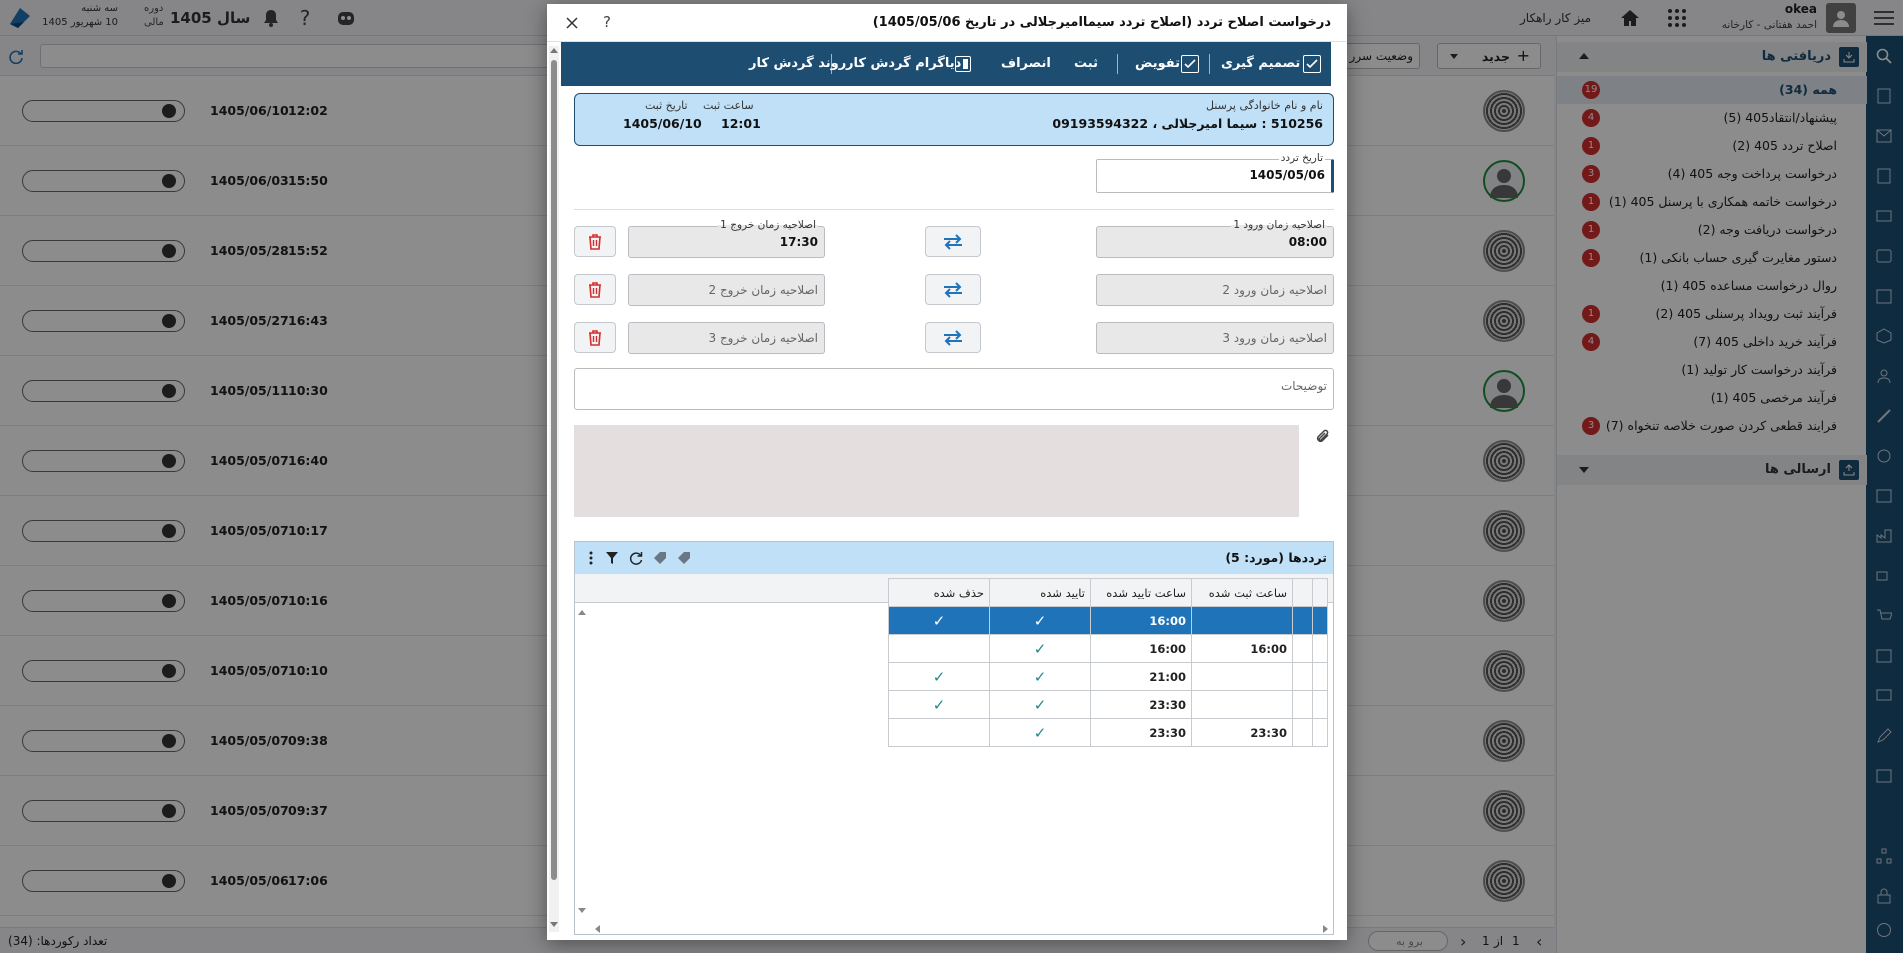  What do you see at coordinates (763, 338) in the screenshot?
I see `exit3-placeholder: اصلاحیه زمان خروج 3` at bounding box center [763, 338].